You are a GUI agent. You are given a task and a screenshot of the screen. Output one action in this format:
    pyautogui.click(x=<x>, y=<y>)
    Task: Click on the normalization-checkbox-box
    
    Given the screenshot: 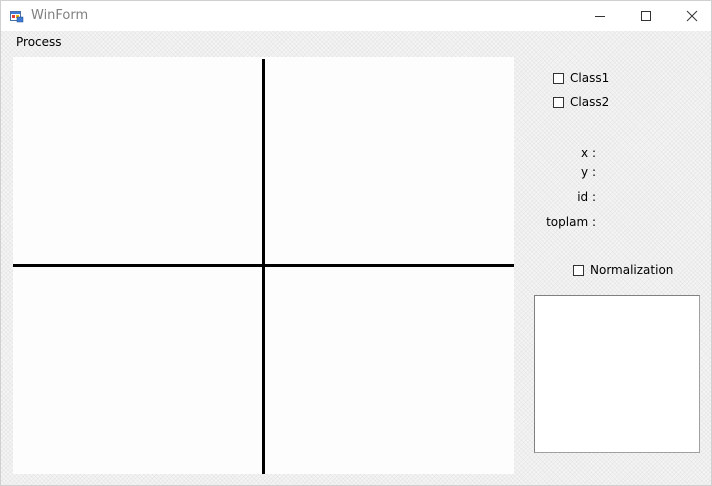 What is the action you would take?
    pyautogui.click(x=578, y=270)
    